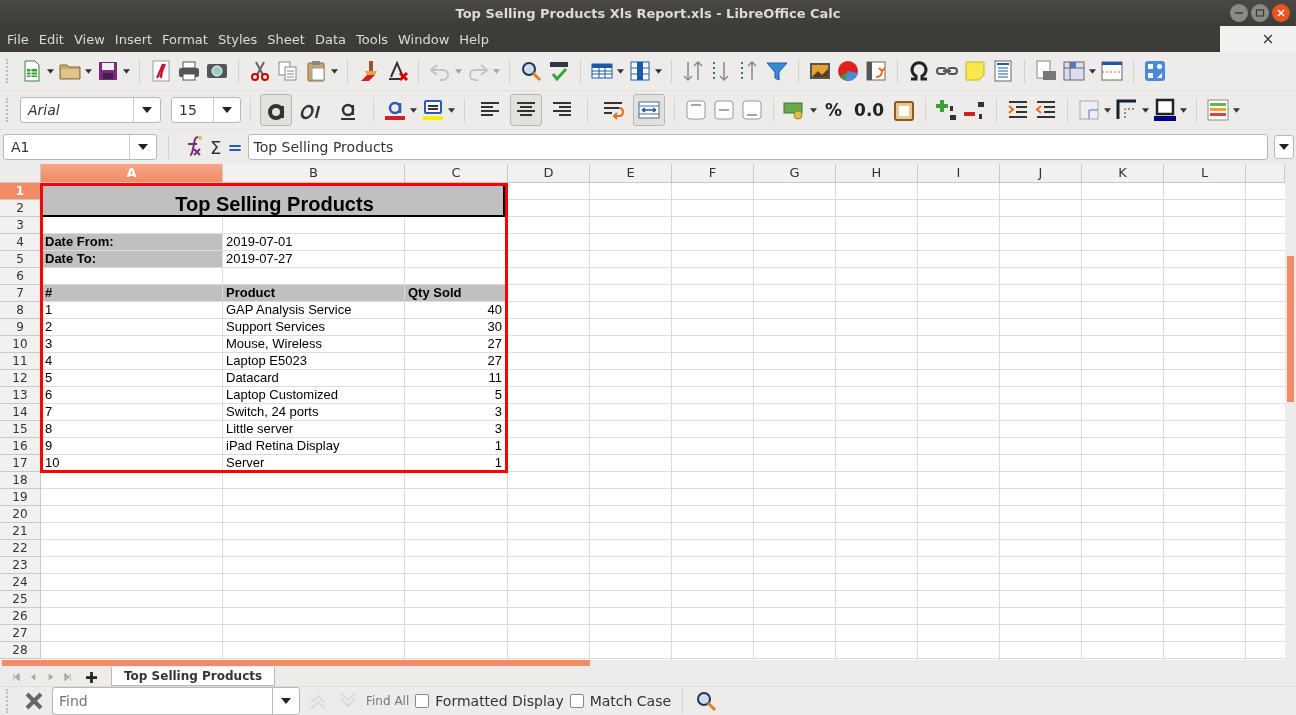 The image size is (1296, 715). Describe the element at coordinates (20, 395) in the screenshot. I see `row-header: 13` at that location.